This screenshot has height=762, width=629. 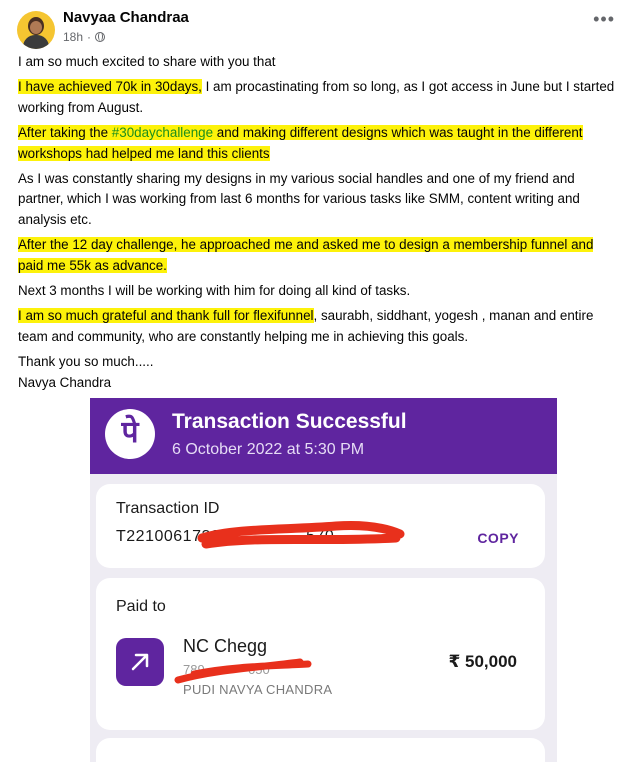 I want to click on highlighted-text: I have achieved 70k in 30days,, so click(x=110, y=87).